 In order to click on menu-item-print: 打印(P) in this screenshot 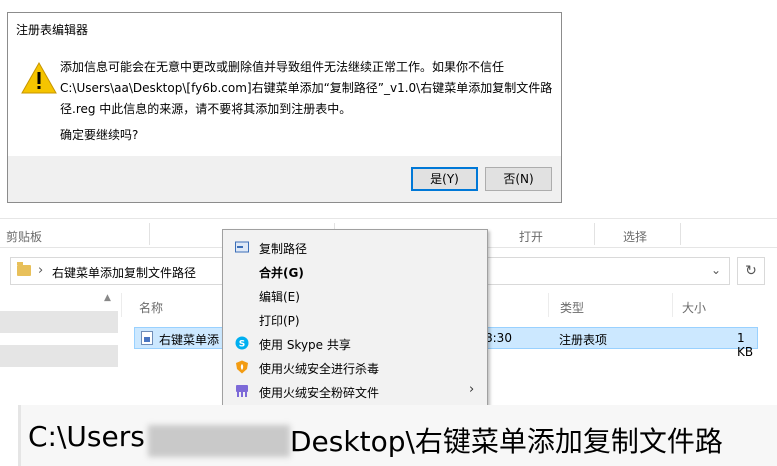, I will do `click(355, 319)`.